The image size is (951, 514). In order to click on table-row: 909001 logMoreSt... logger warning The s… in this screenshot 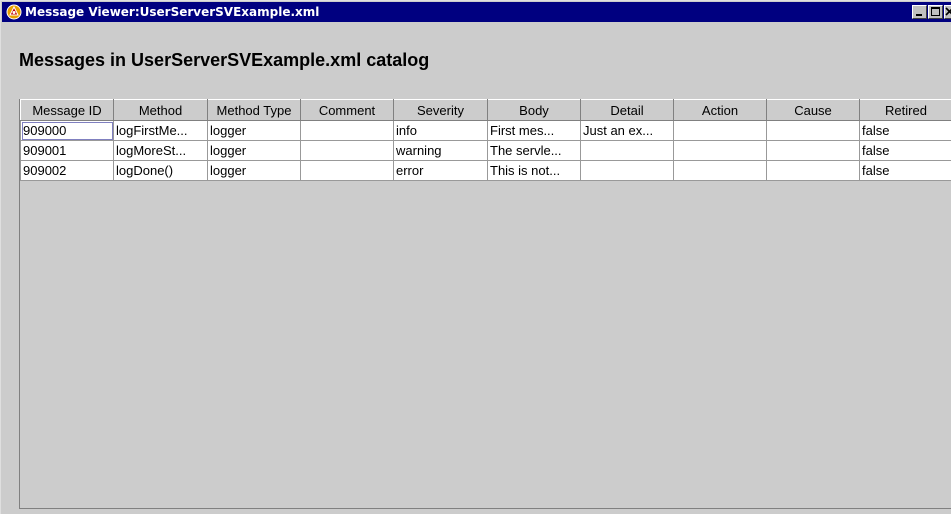, I will do `click(485, 150)`.